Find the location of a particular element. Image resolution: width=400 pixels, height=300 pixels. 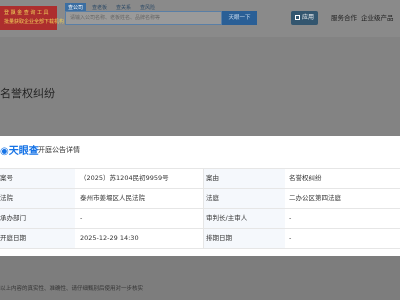

label-hearing-date: 开庭日期 is located at coordinates (37, 238).